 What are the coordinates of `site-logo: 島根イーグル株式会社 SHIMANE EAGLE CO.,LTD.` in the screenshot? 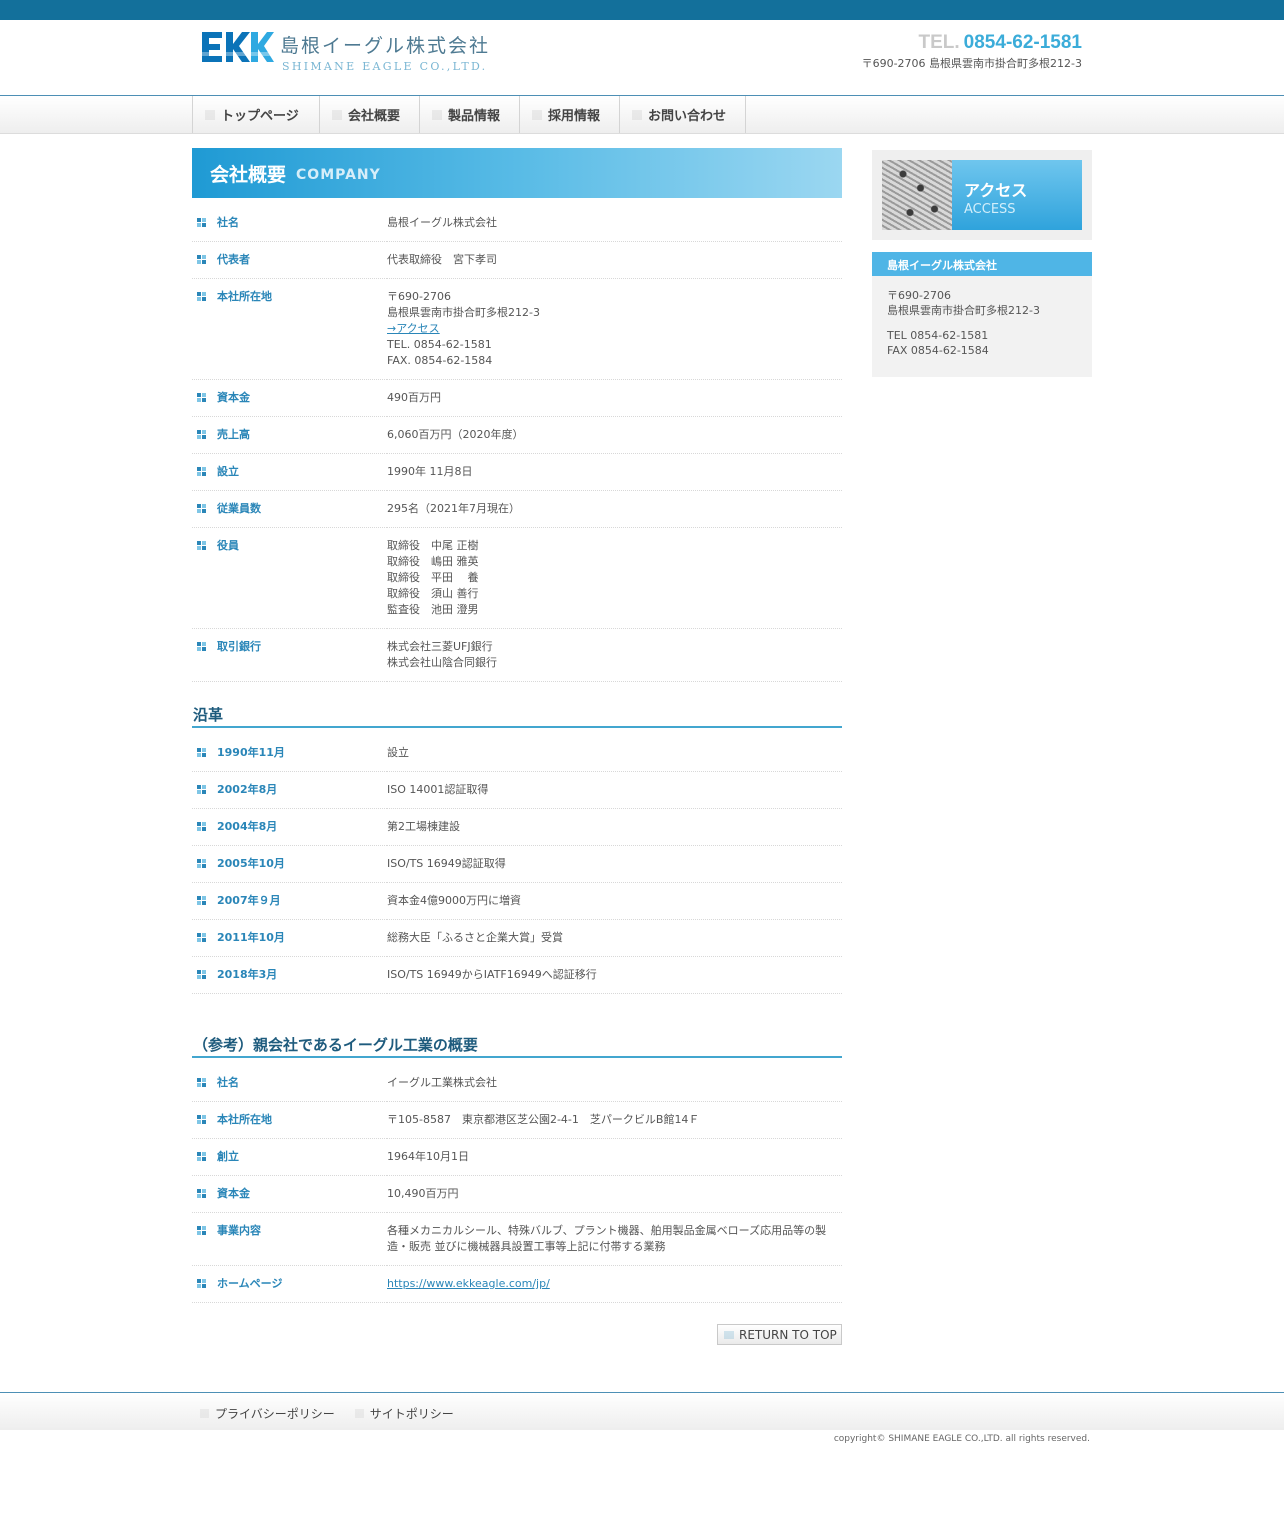 It's located at (350, 51).